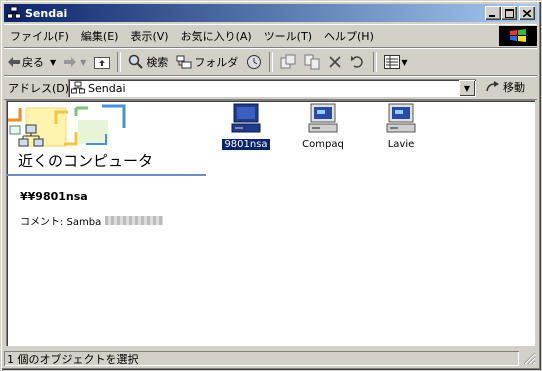  Describe the element at coordinates (492, 16) in the screenshot. I see `minimize-icon` at that location.